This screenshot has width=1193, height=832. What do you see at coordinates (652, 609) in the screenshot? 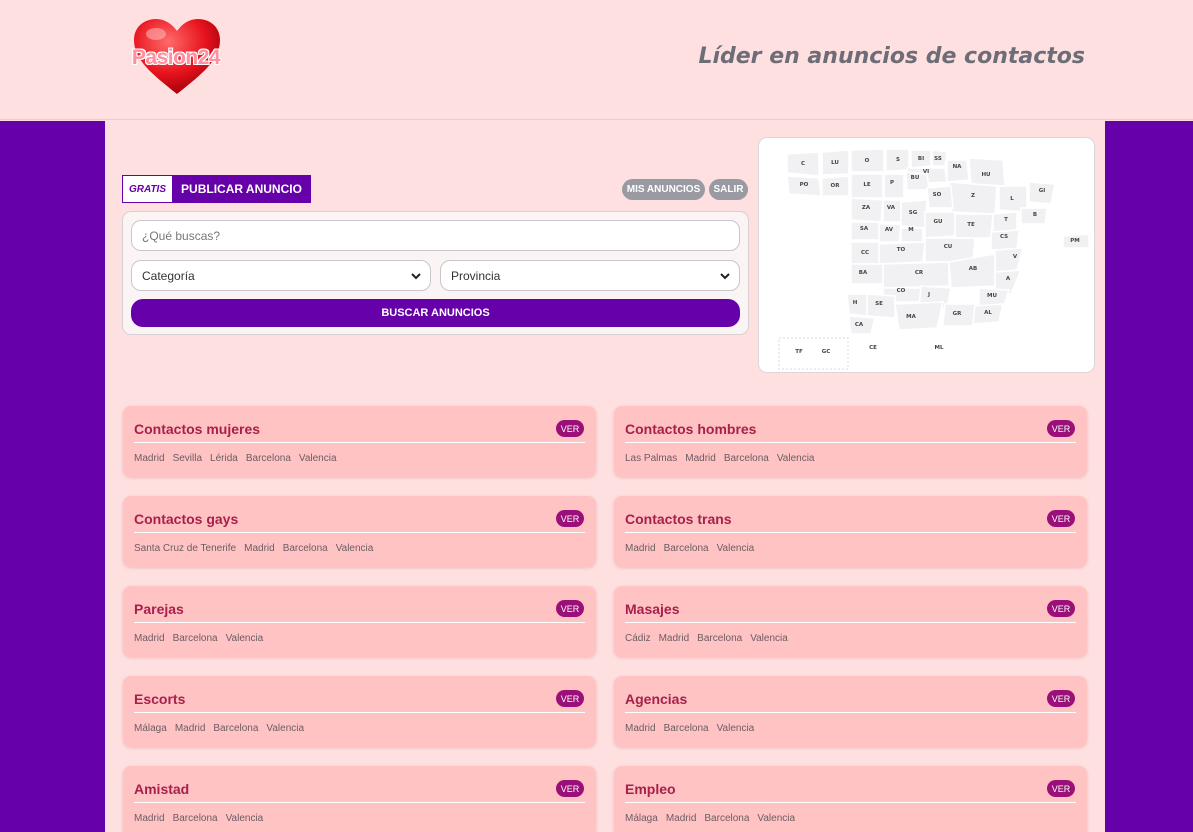
I see `category-title: Masajes` at bounding box center [652, 609].